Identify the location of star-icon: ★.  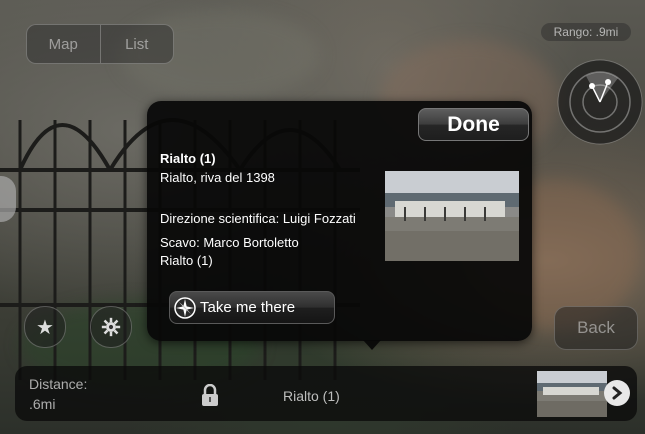
(45, 327).